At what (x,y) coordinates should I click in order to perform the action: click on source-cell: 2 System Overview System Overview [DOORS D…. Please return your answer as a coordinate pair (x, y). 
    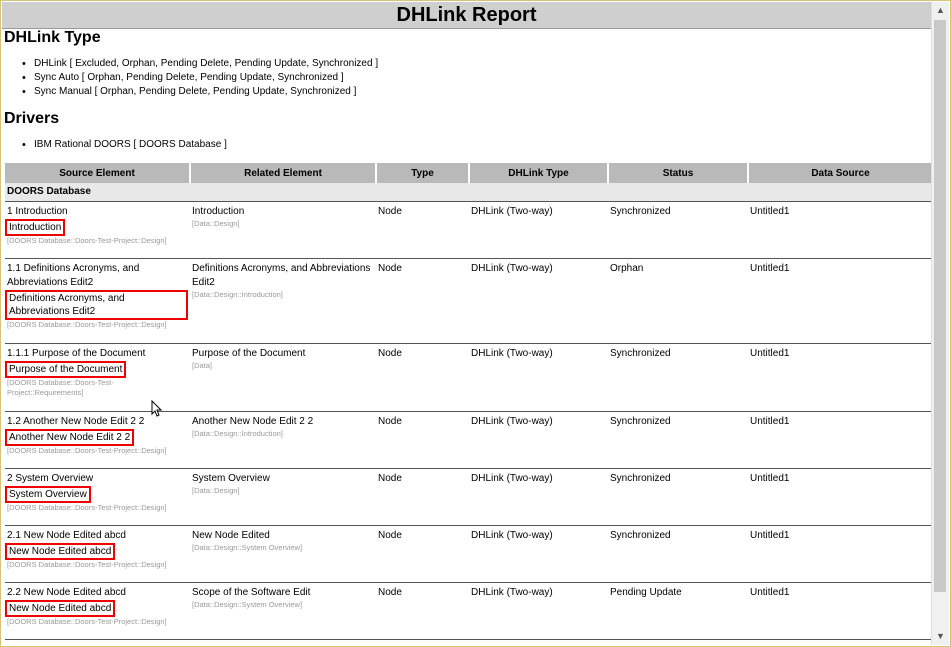
    Looking at the image, I should click on (97, 497).